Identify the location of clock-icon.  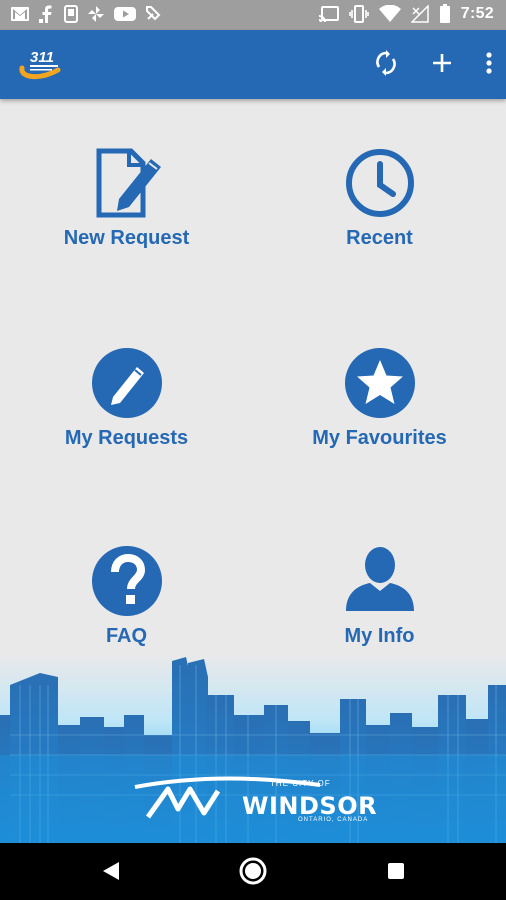
(380, 183).